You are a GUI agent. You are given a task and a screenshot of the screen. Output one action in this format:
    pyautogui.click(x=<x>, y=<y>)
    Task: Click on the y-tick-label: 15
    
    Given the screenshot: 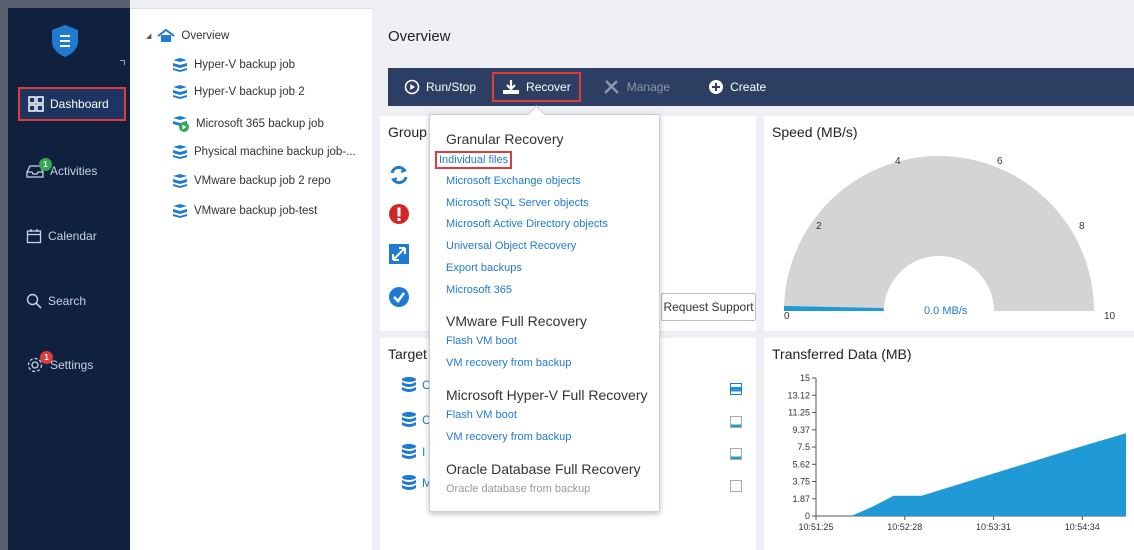 What is the action you would take?
    pyautogui.click(x=805, y=378)
    